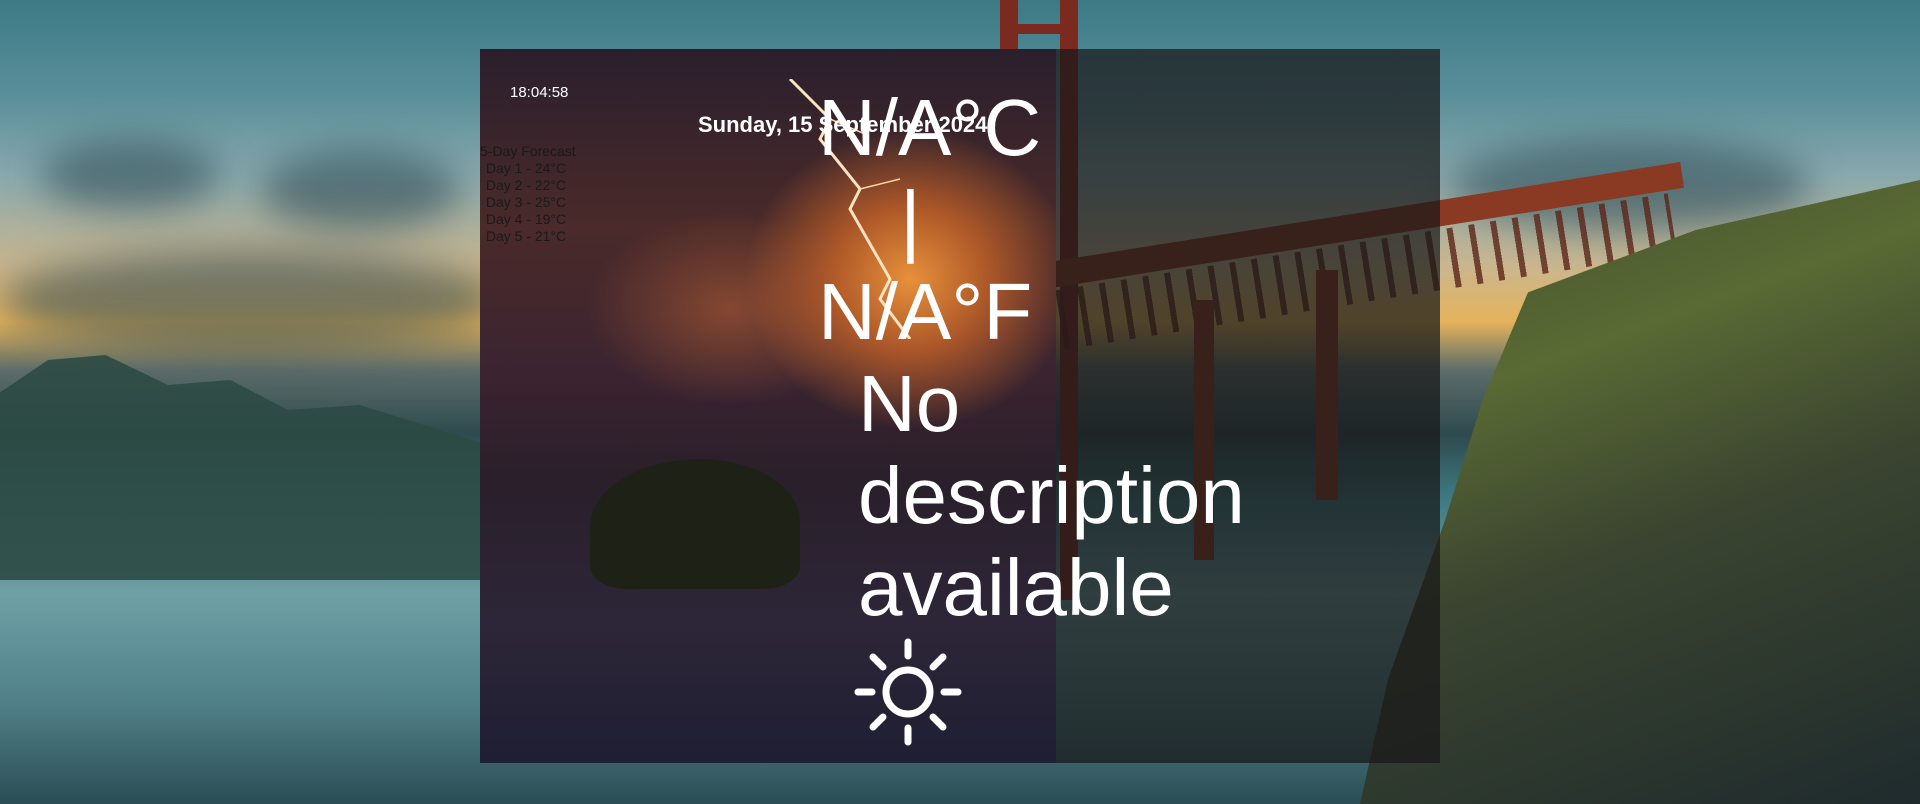 This screenshot has height=804, width=1920. Describe the element at coordinates (695, 524) in the screenshot. I see `island` at that location.